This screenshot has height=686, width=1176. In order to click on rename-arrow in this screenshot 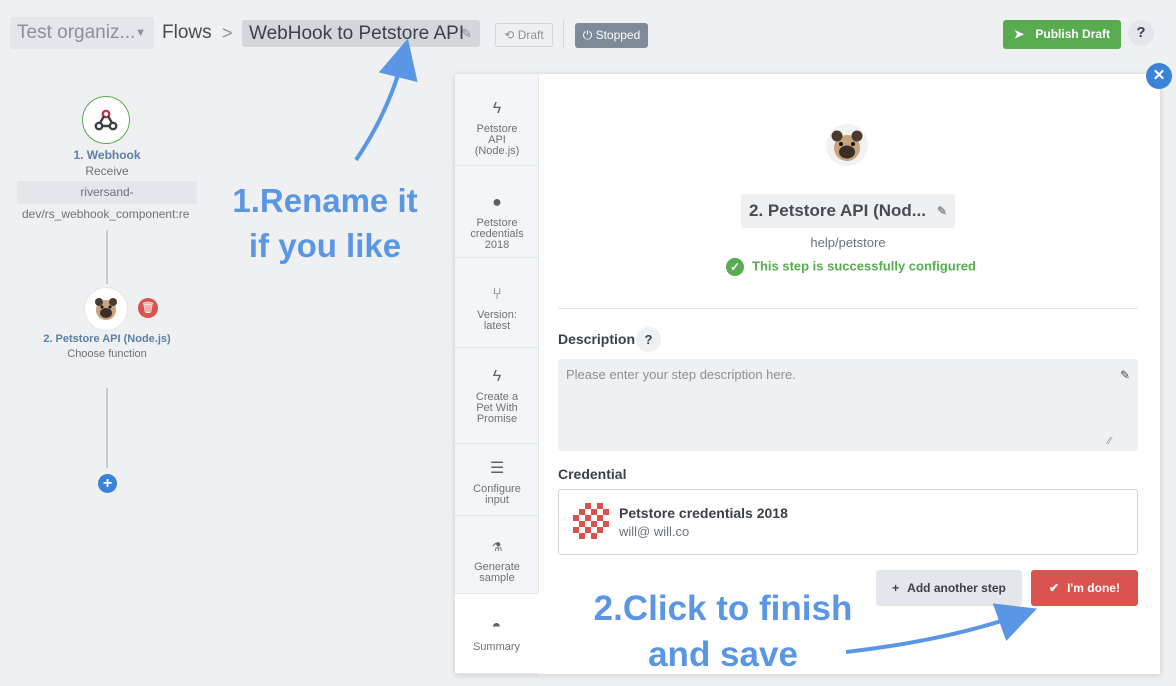, I will do `click(386, 100)`.